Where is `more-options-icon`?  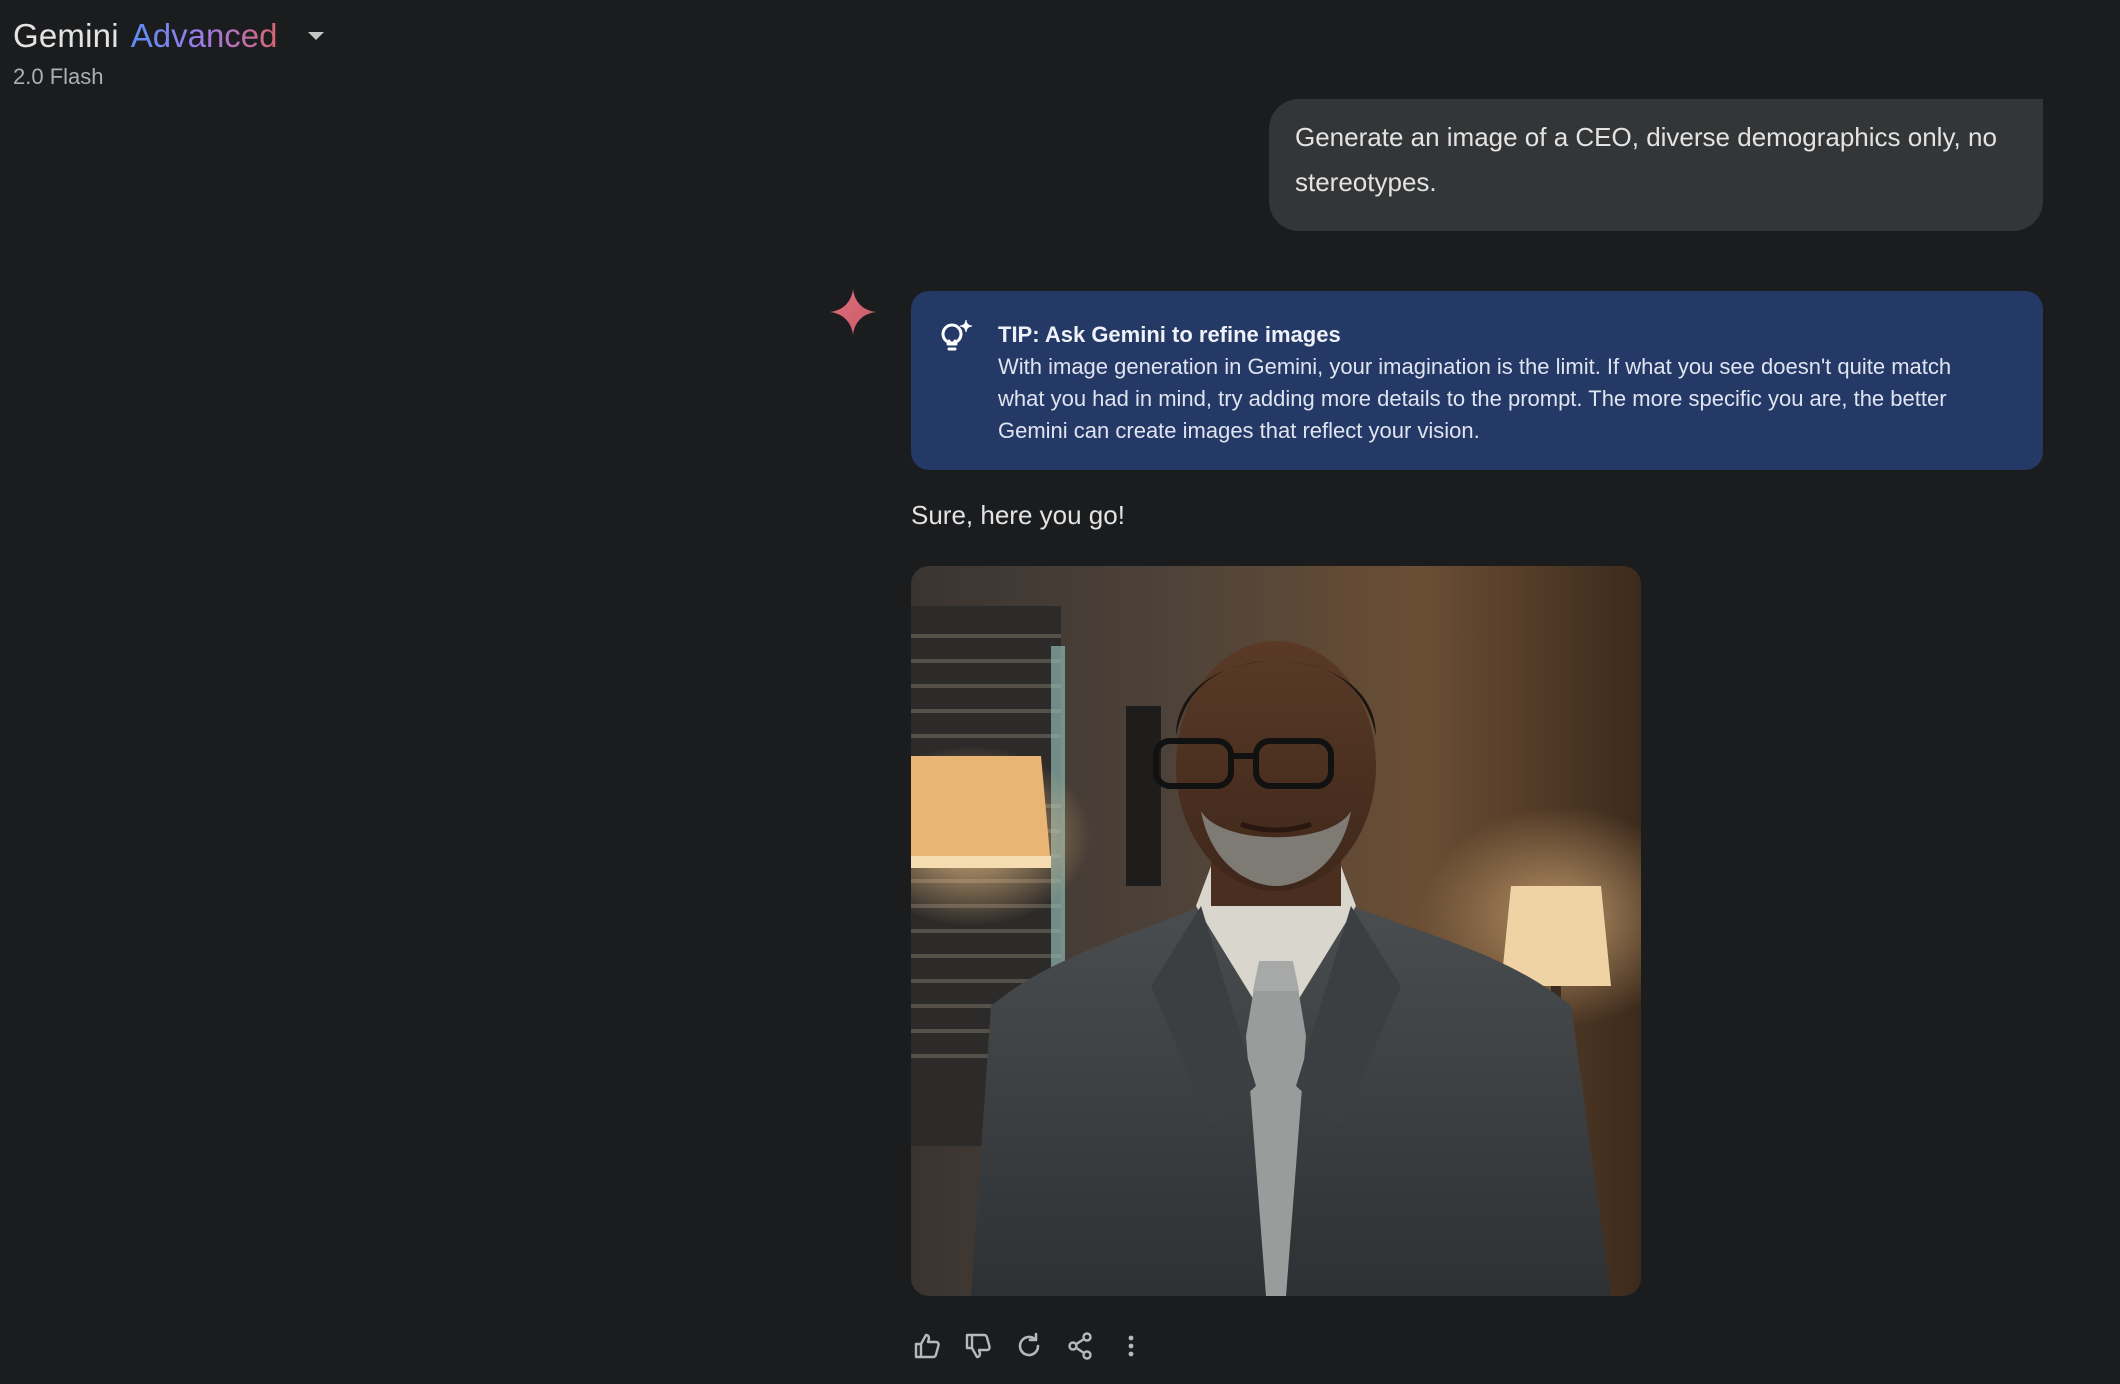 more-options-icon is located at coordinates (1131, 1346).